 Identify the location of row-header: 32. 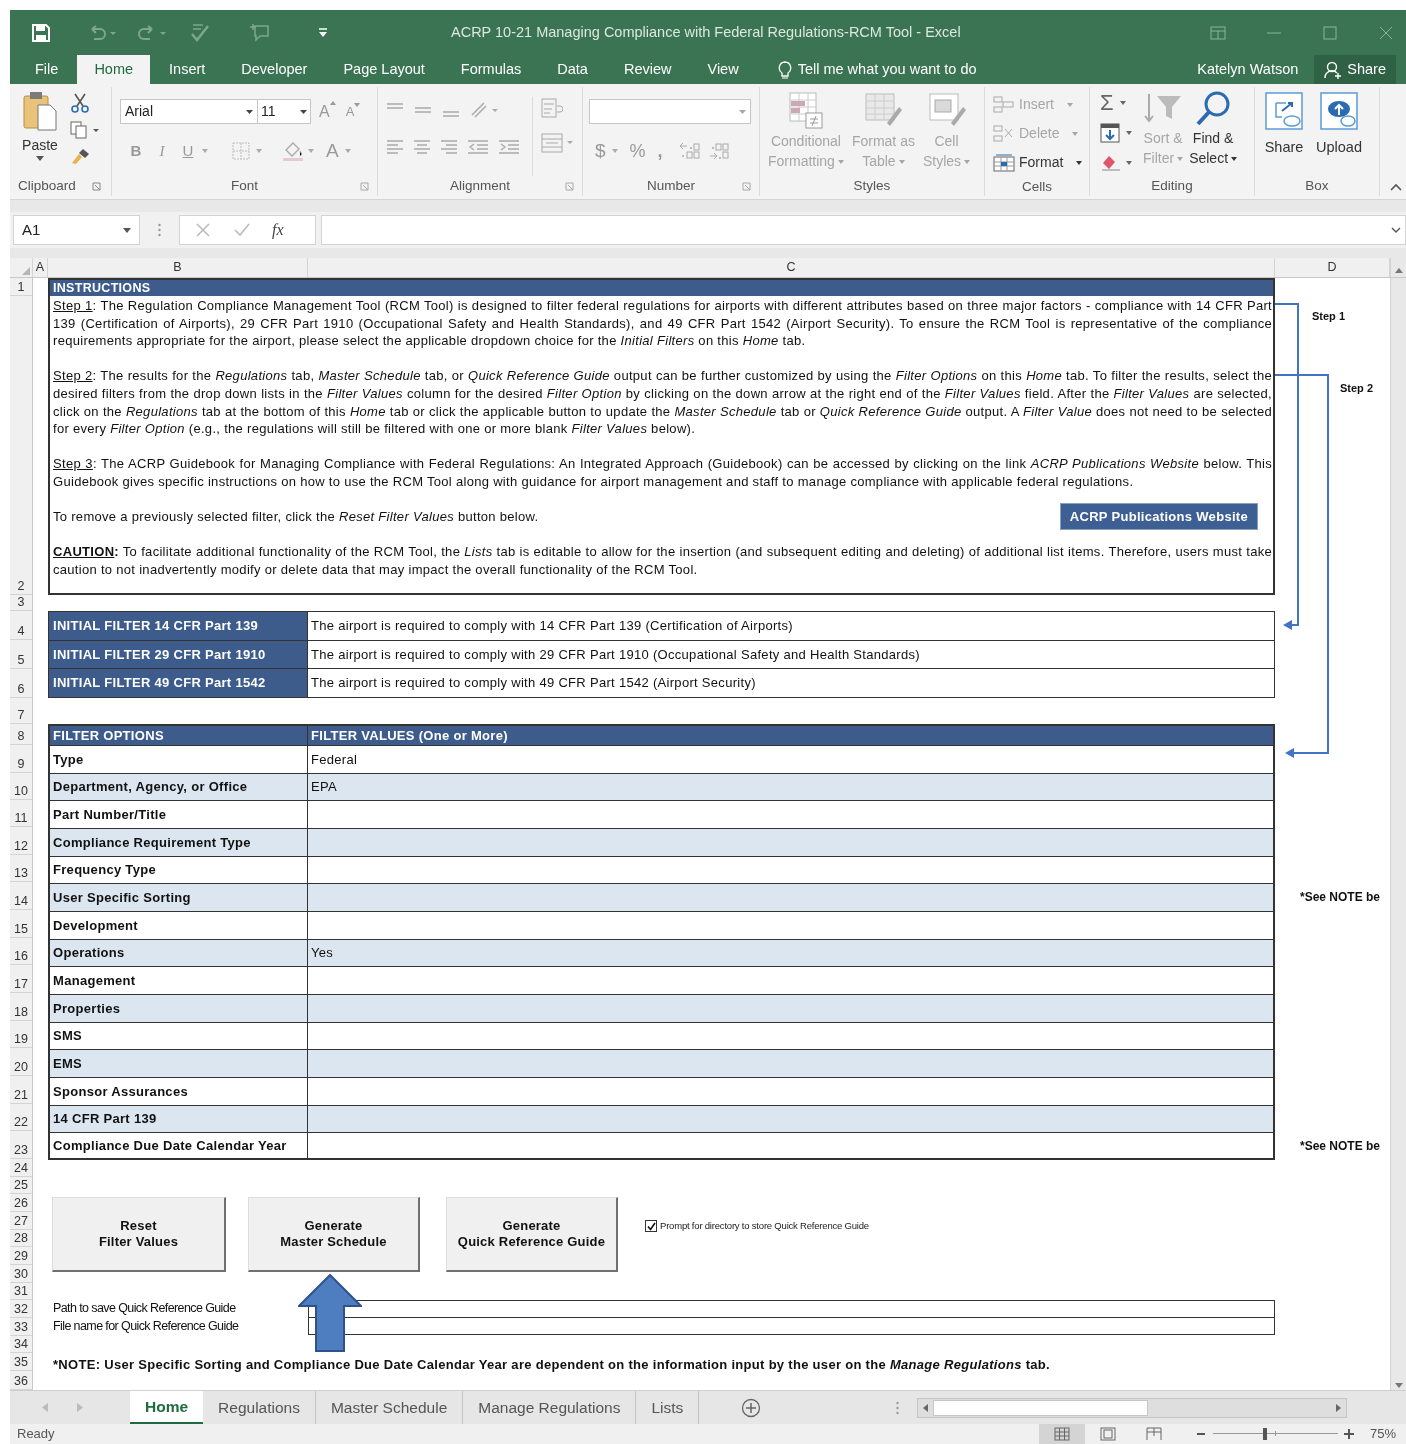
(21, 1308).